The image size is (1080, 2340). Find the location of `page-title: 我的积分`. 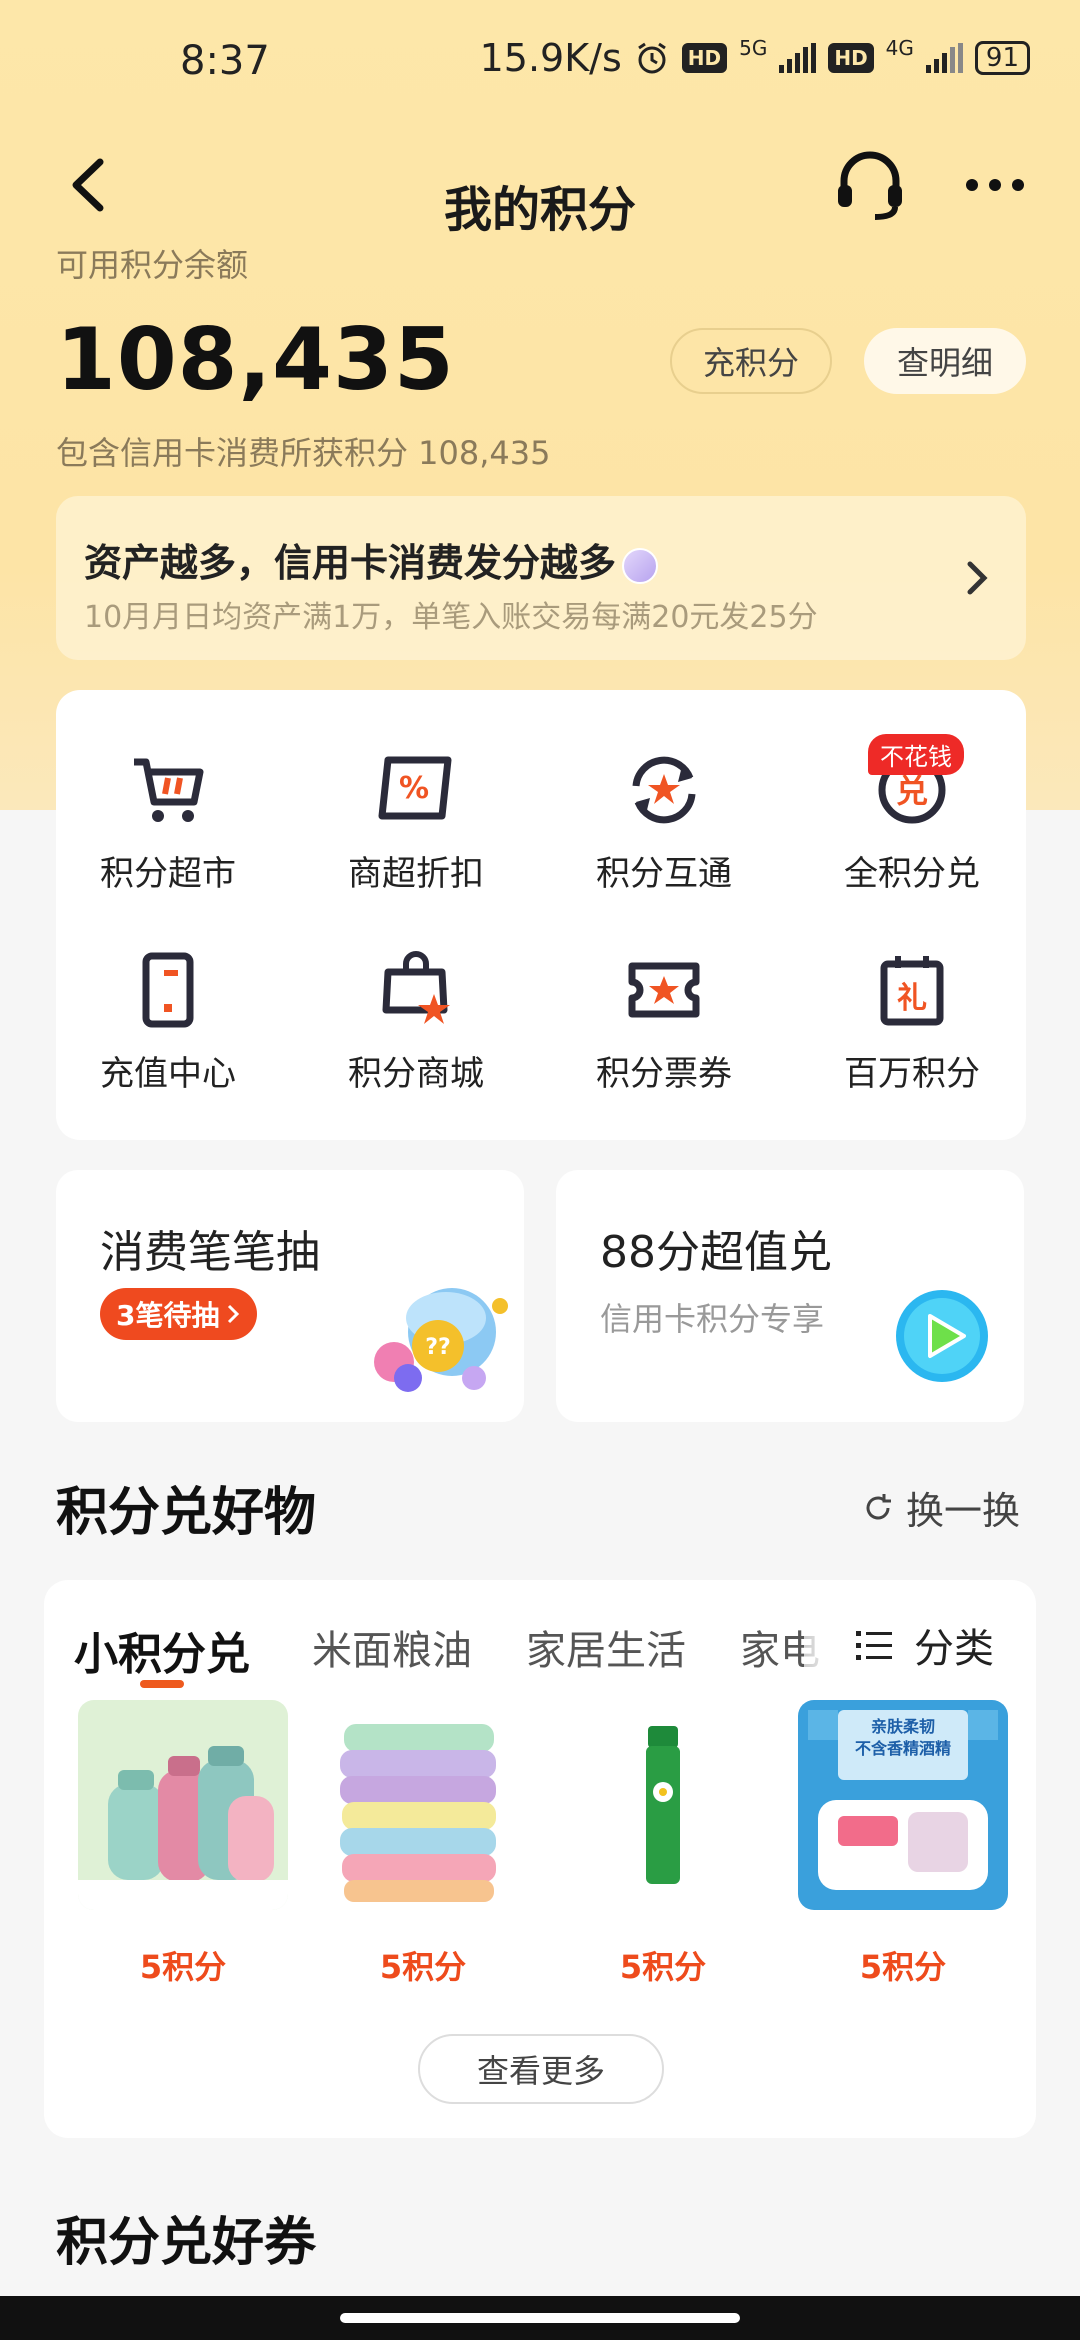

page-title: 我的积分 is located at coordinates (539, 210).